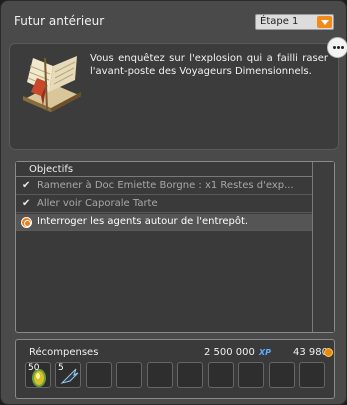 This screenshot has width=347, height=405. I want to click on rewards-panel: Récompenses 2 500 000 XP 43 980 50 5, so click(175, 369).